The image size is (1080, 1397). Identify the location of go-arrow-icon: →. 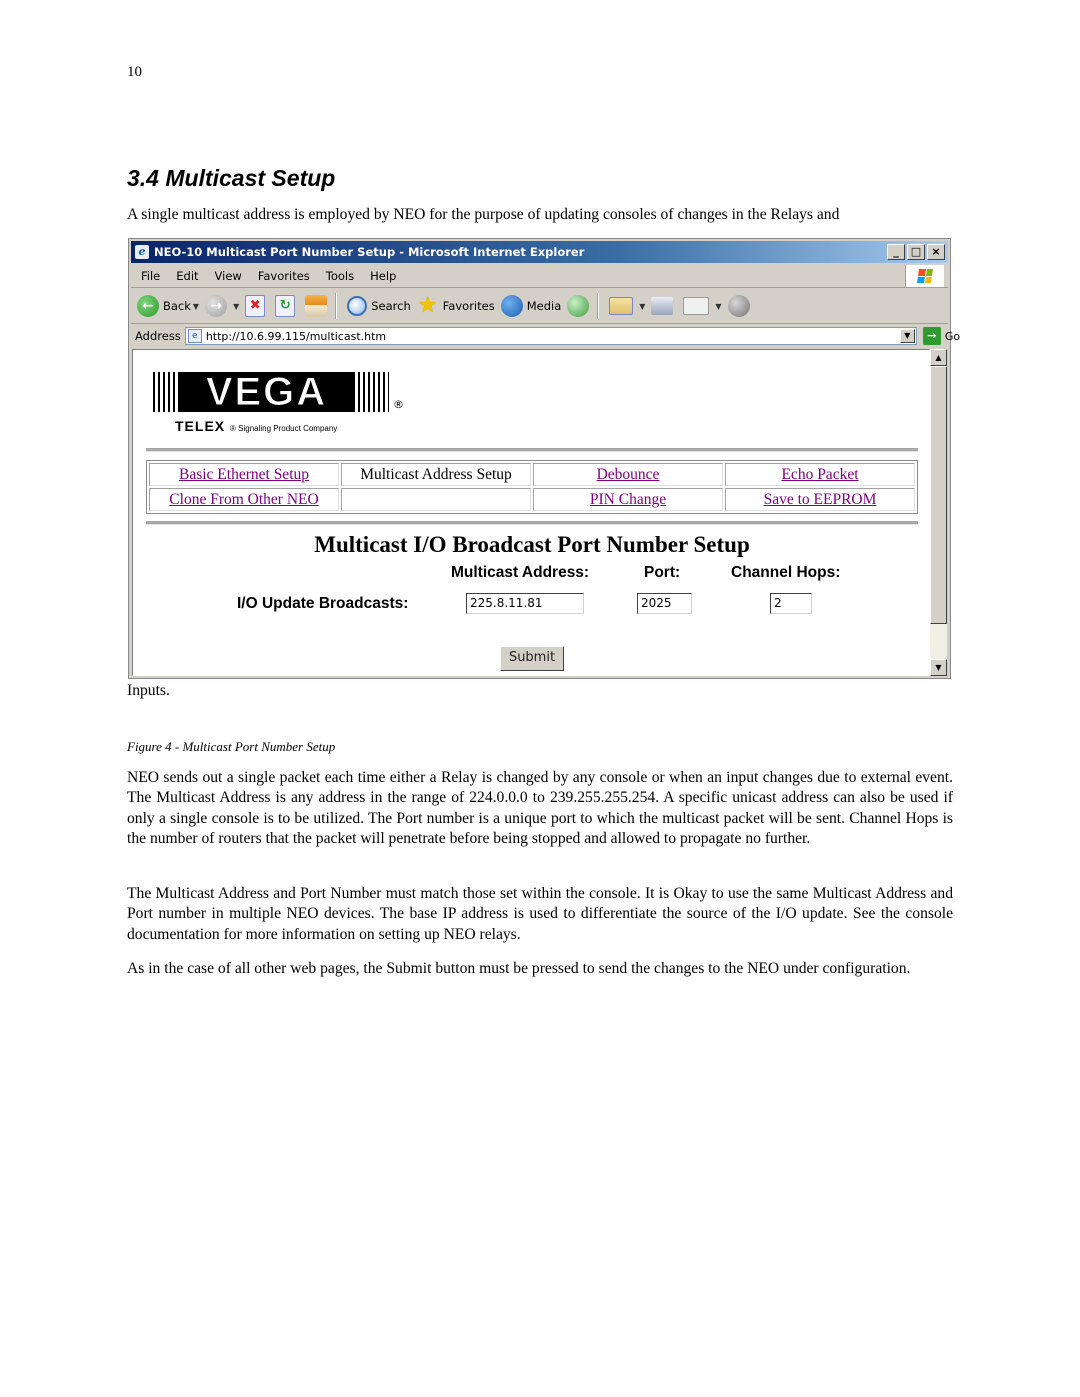
(931, 336).